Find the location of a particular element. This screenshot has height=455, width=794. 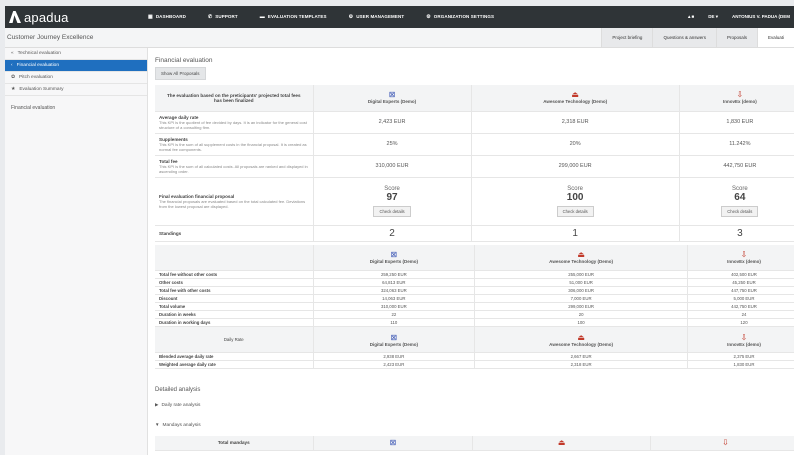

cell: 24 is located at coordinates (740, 314).